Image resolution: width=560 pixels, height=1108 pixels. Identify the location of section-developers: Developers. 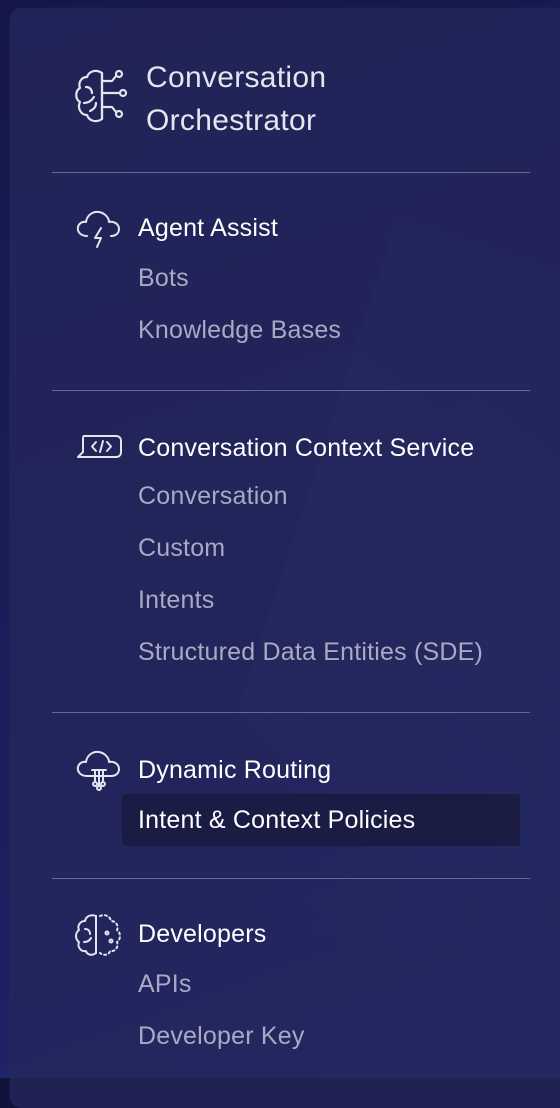
(170, 935).